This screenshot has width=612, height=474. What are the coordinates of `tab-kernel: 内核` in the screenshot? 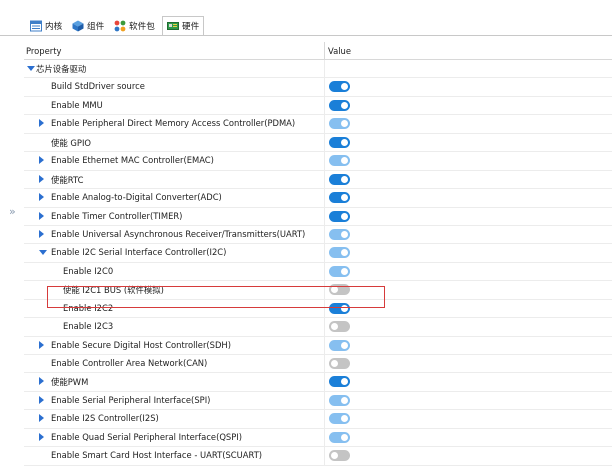 It's located at (46, 26).